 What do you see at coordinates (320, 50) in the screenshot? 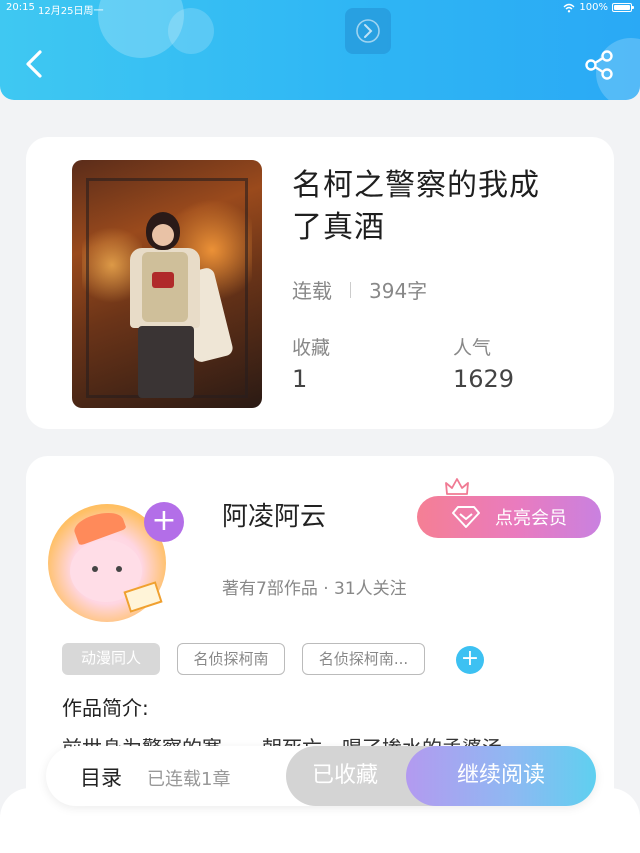
I see `top-header: 20:15 12月25日周一 100%` at bounding box center [320, 50].